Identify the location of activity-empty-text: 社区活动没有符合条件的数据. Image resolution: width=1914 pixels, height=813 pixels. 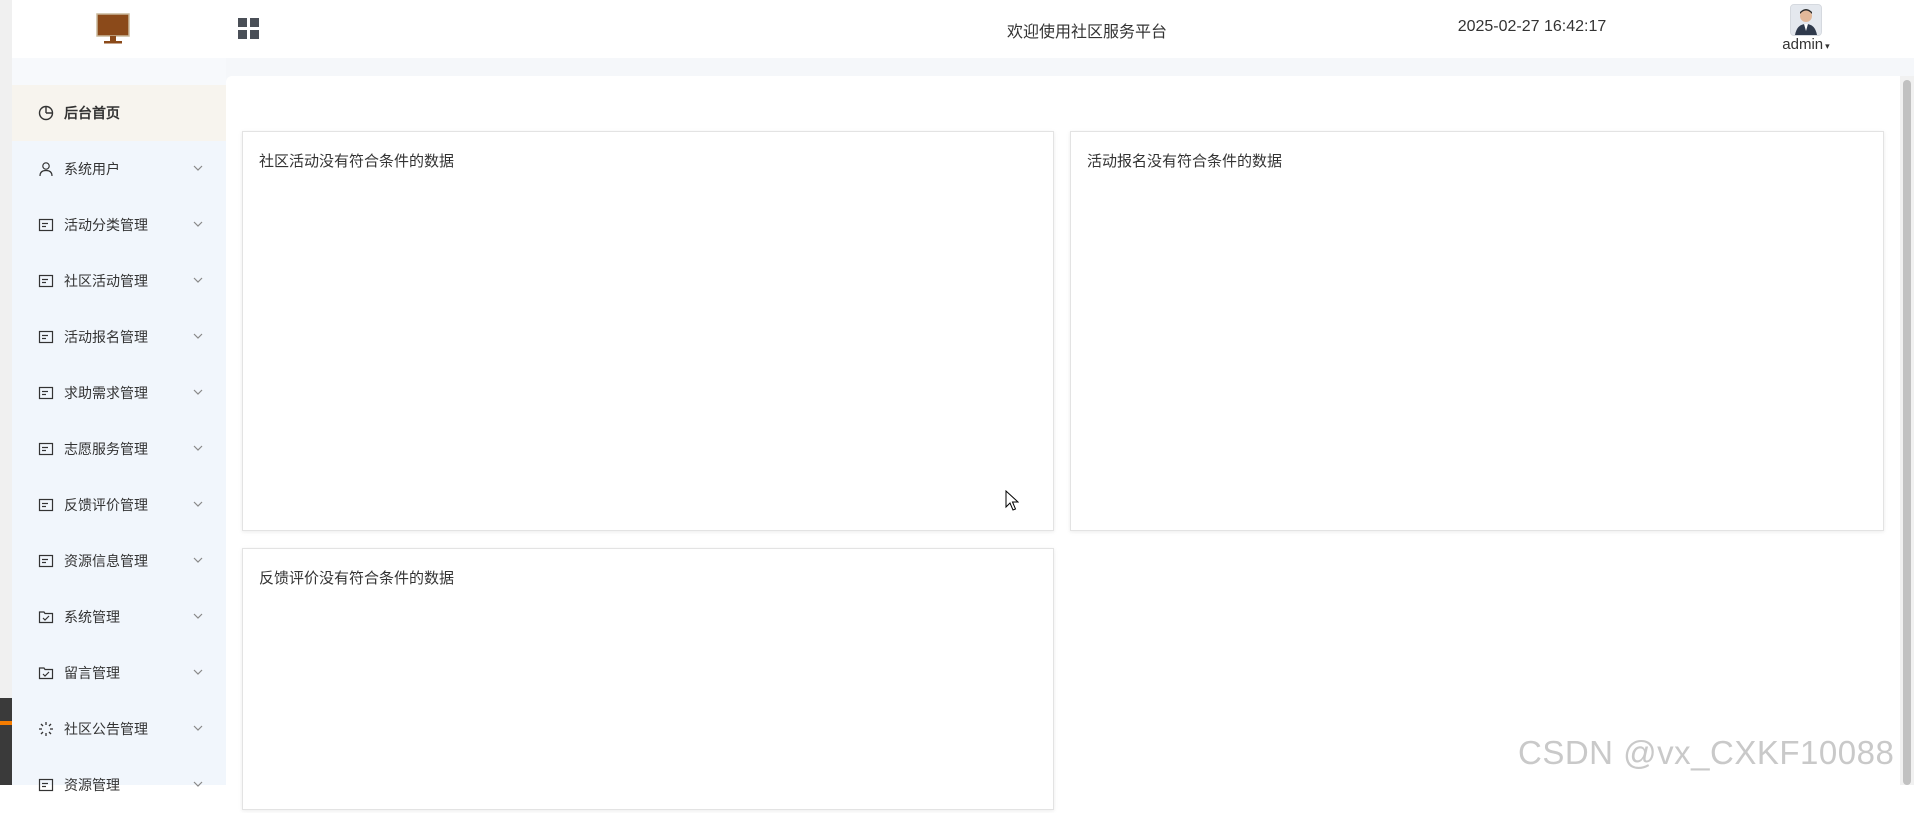
(357, 161).